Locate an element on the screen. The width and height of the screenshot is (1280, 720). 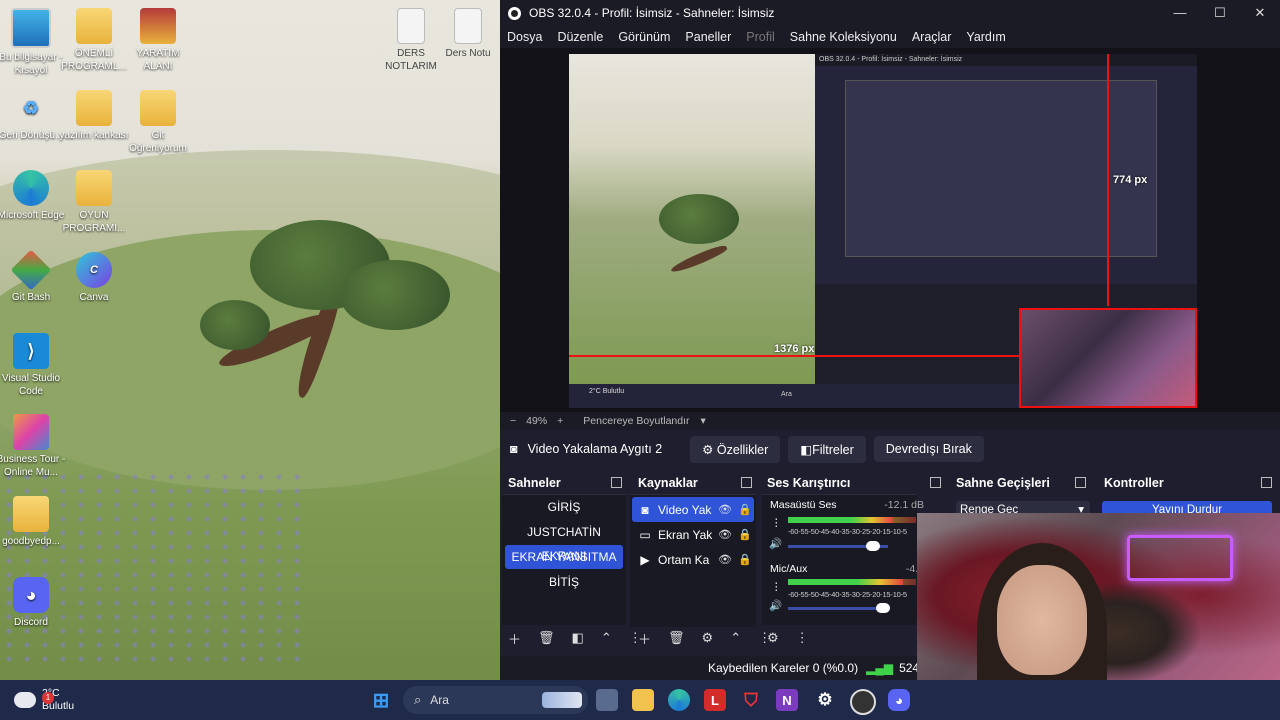
zoom-mode-label: Pencereye Boyutlandır is located at coordinates (636, 421).